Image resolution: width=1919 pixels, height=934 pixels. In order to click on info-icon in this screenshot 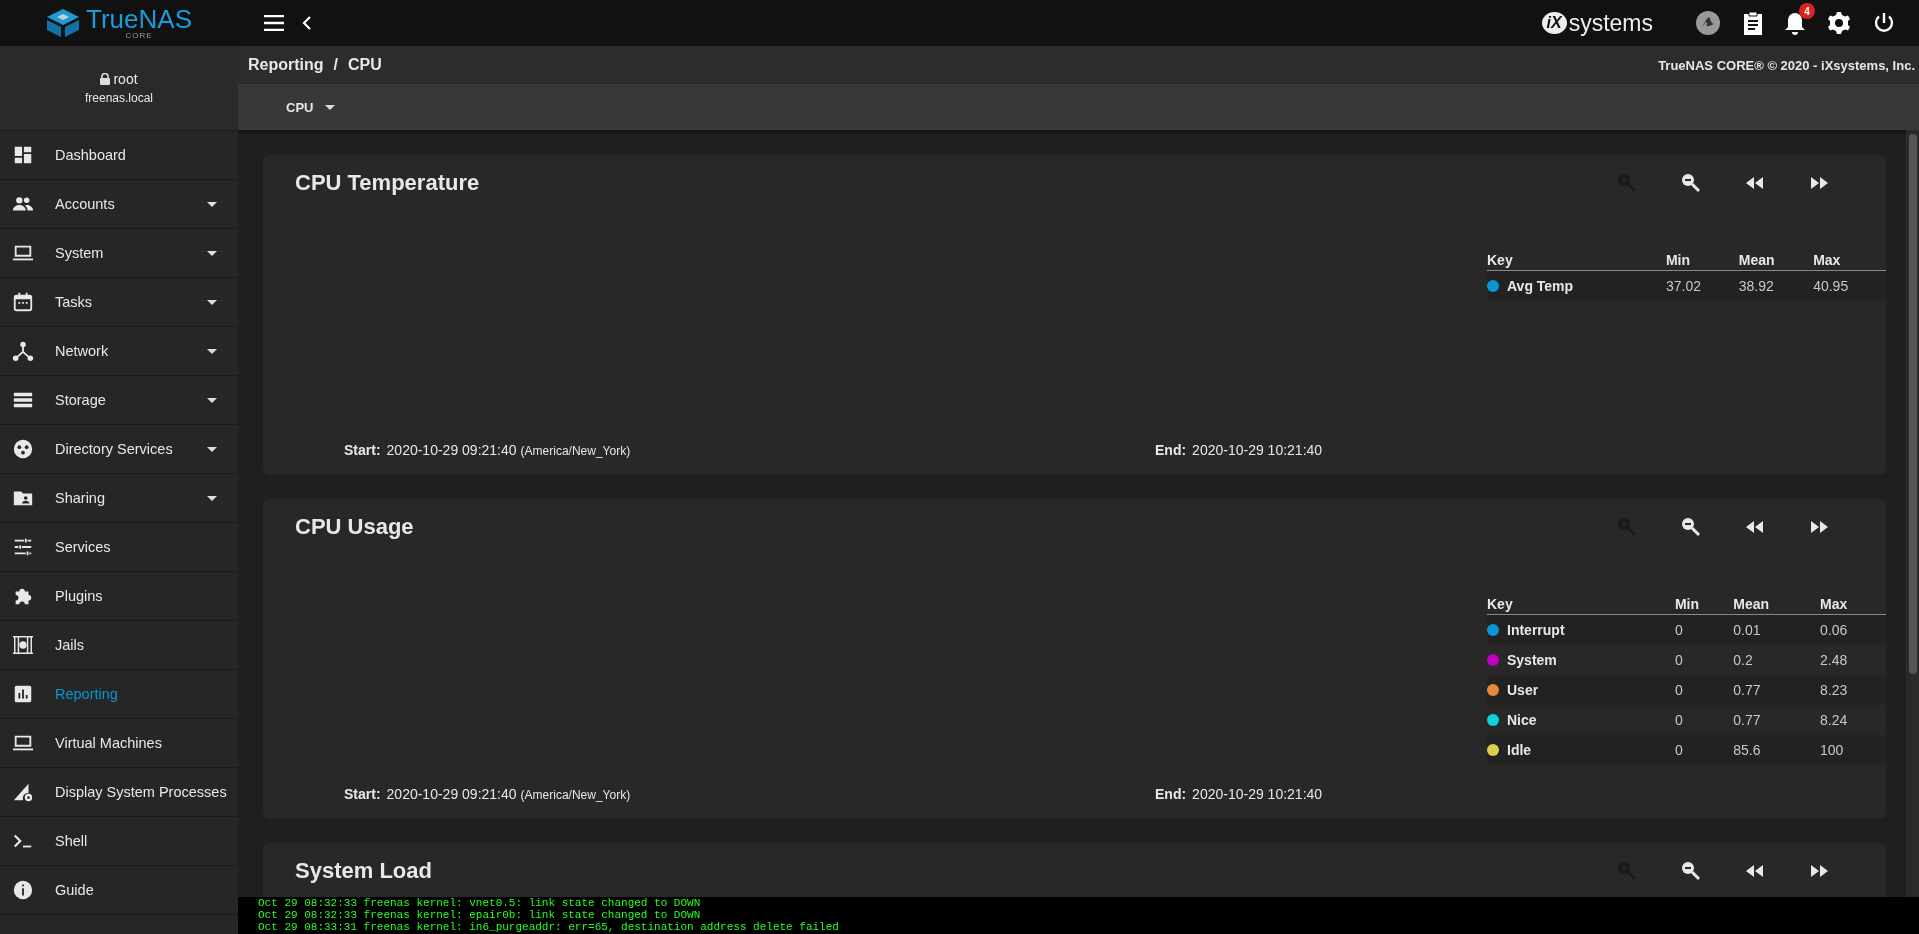, I will do `click(23, 890)`.